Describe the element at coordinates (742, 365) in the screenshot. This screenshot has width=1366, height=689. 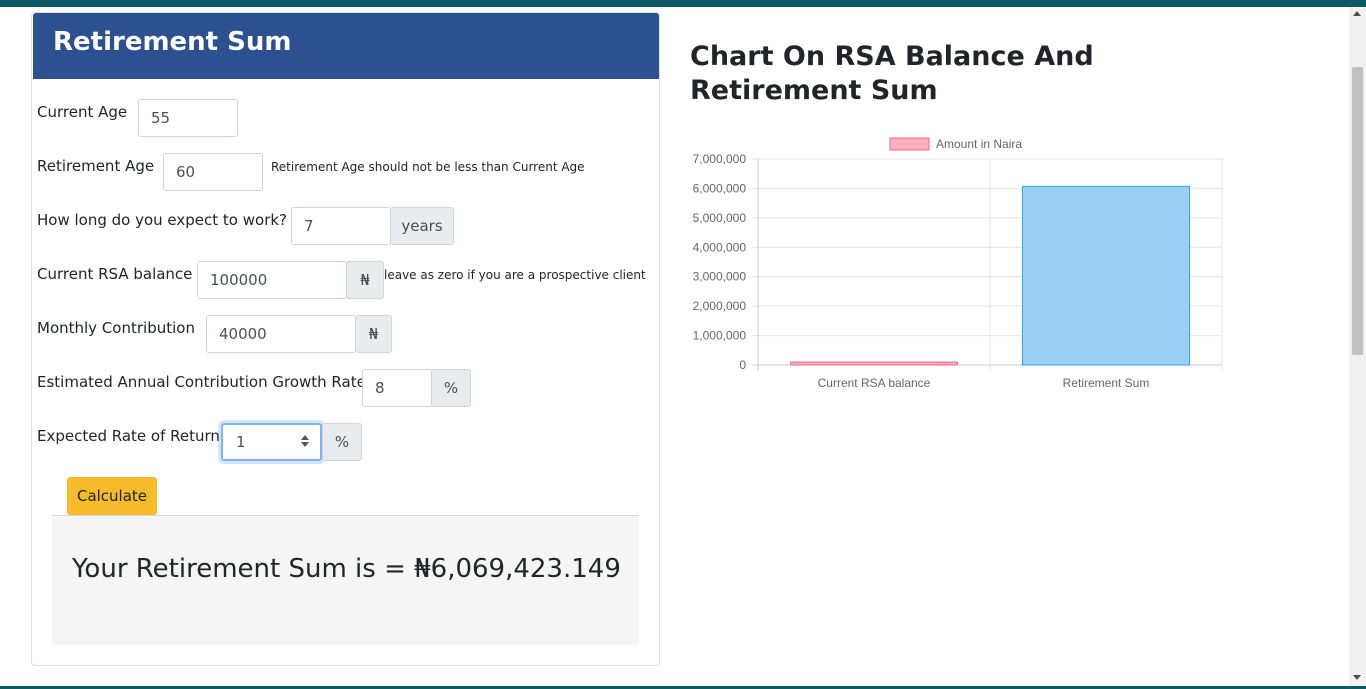
I see `y-tick-label: 0` at that location.